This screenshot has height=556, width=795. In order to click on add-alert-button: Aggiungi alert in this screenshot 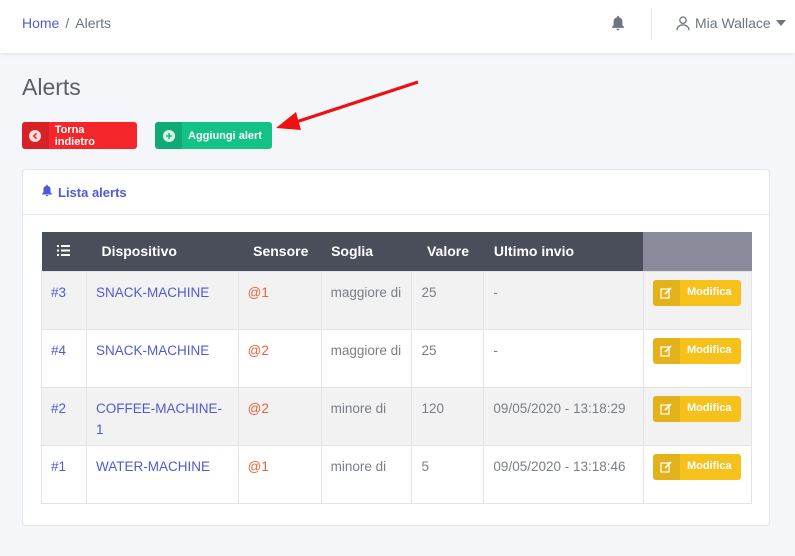, I will do `click(213, 135)`.